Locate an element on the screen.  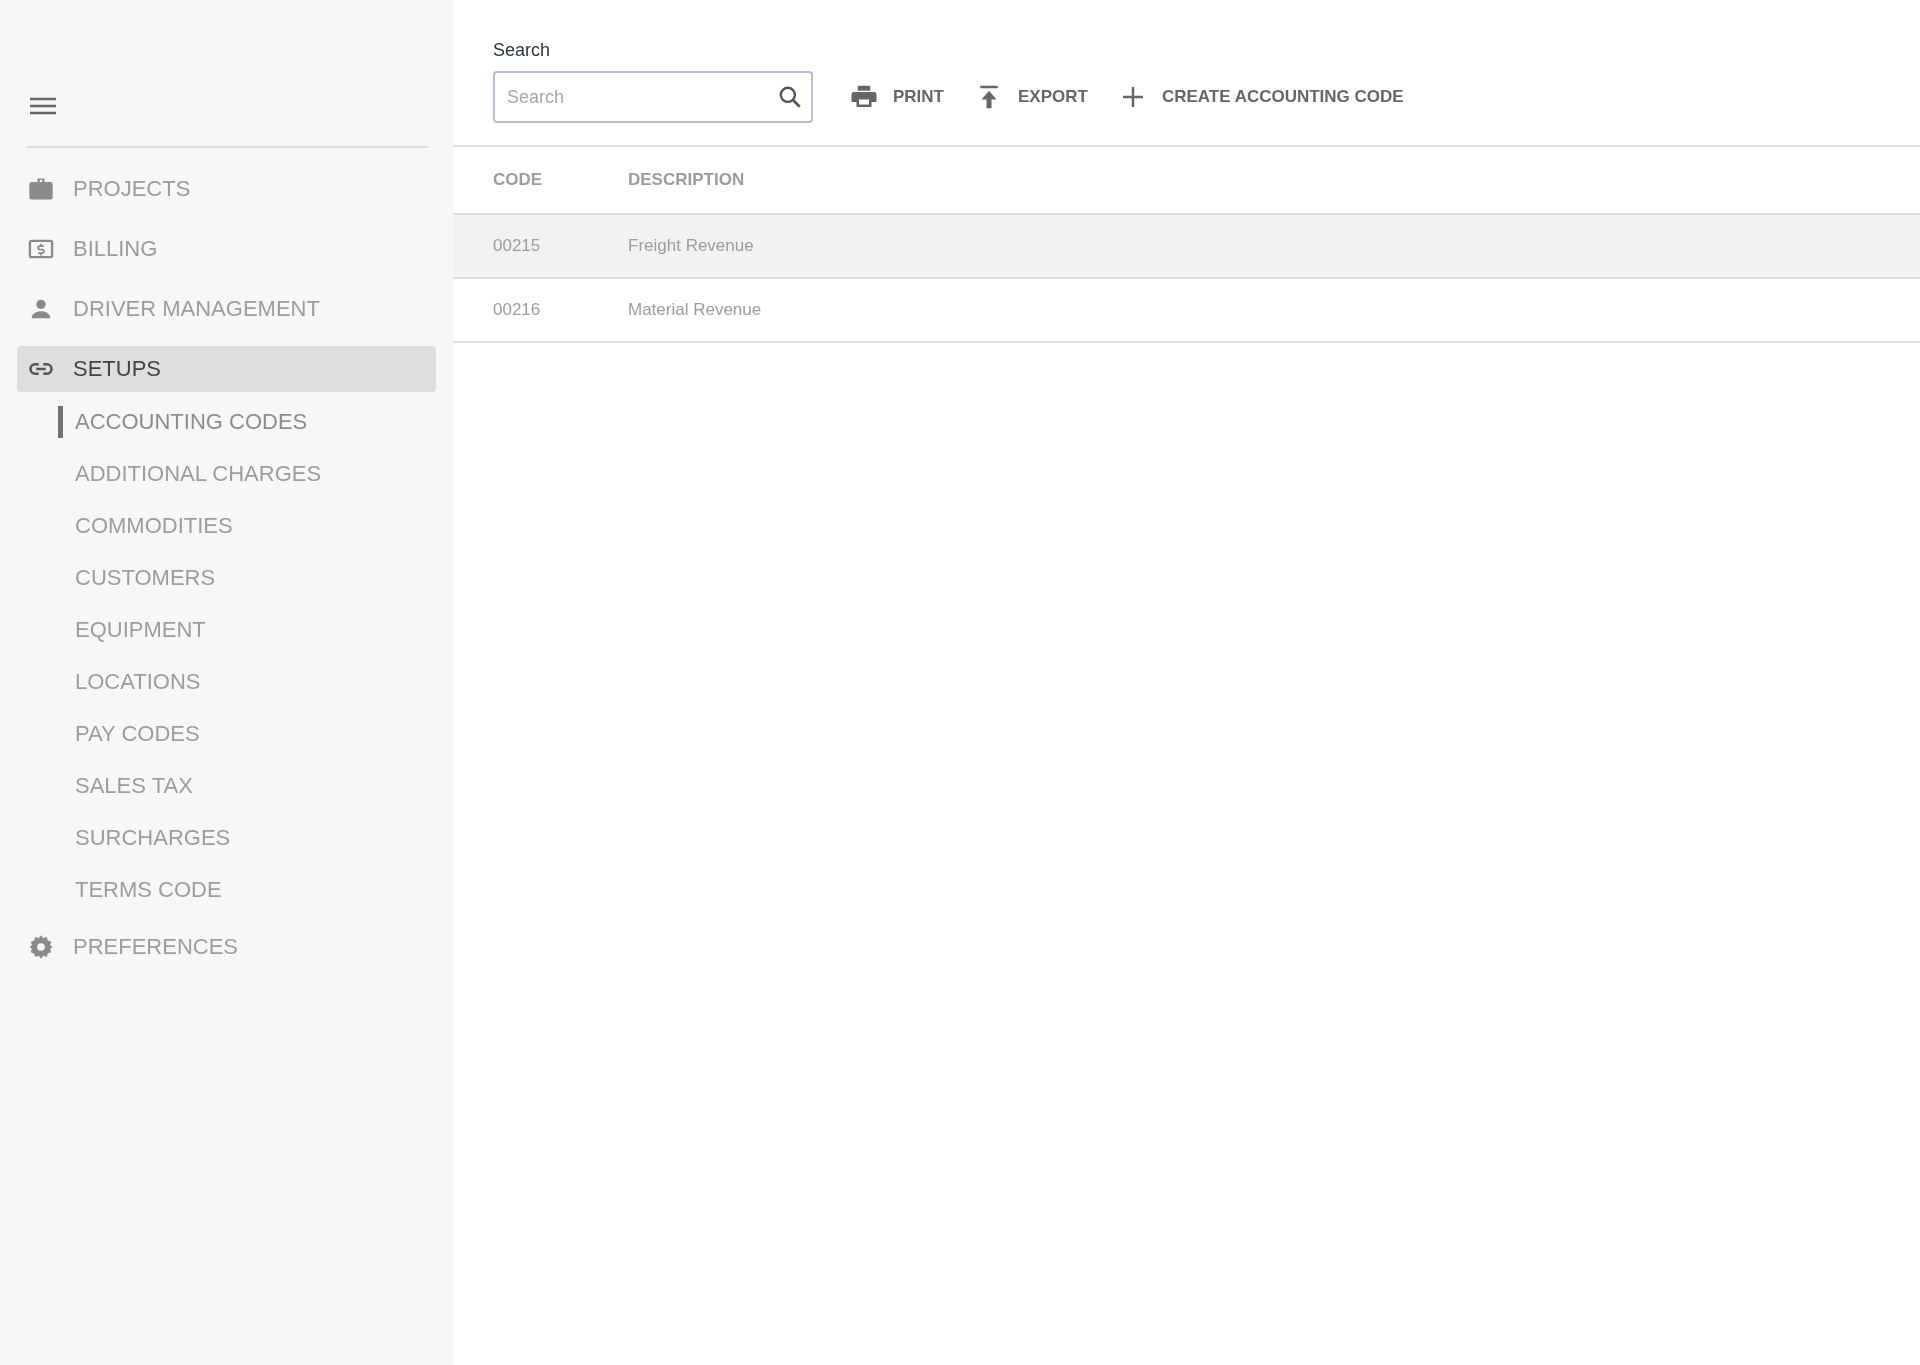
nav-item: SETUPS is located at coordinates (226, 369).